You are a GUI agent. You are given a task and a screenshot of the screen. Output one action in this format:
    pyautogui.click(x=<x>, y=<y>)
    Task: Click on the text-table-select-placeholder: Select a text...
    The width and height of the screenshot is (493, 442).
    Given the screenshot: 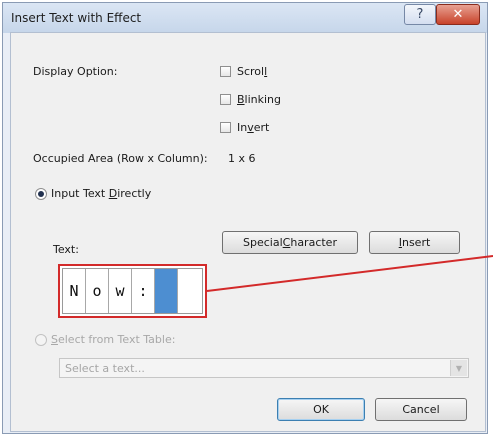 What is the action you would take?
    pyautogui.click(x=105, y=368)
    